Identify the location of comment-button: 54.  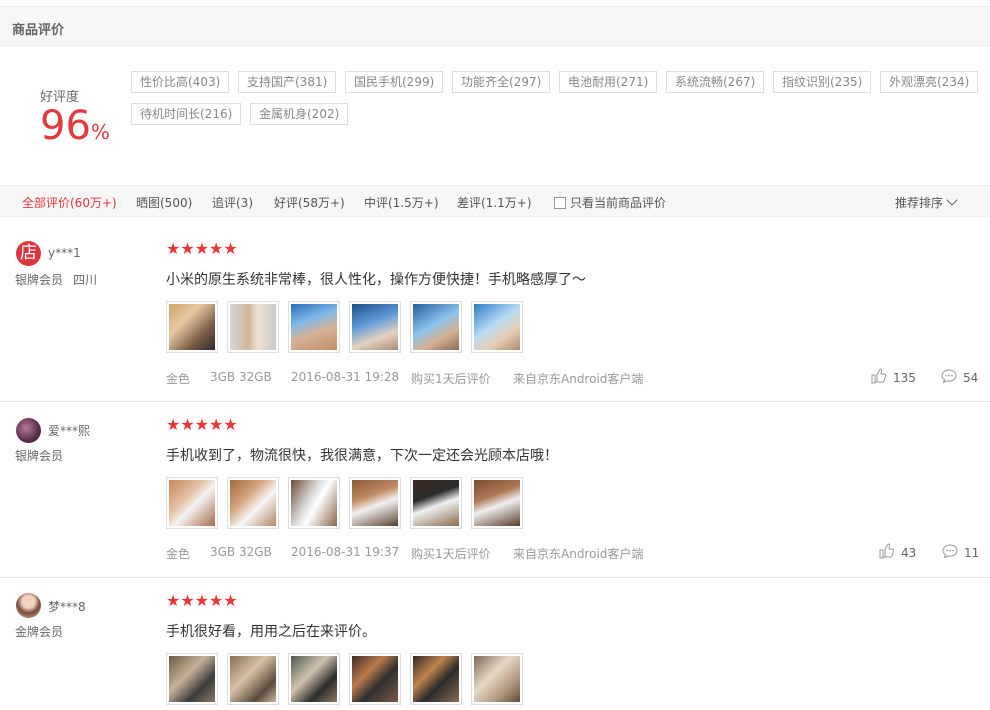
(959, 376).